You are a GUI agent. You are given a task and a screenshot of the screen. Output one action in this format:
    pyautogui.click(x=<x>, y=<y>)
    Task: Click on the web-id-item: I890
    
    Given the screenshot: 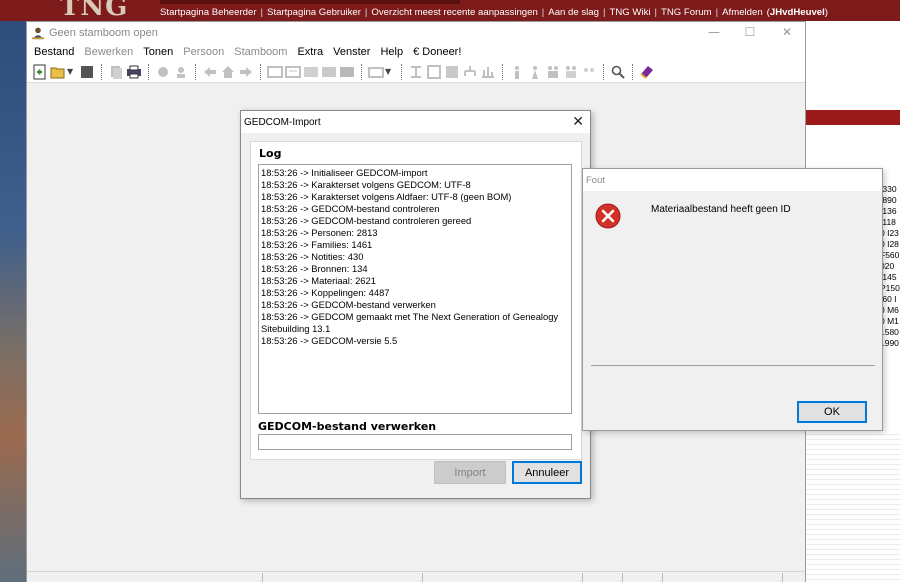 What is the action you would take?
    pyautogui.click(x=888, y=200)
    